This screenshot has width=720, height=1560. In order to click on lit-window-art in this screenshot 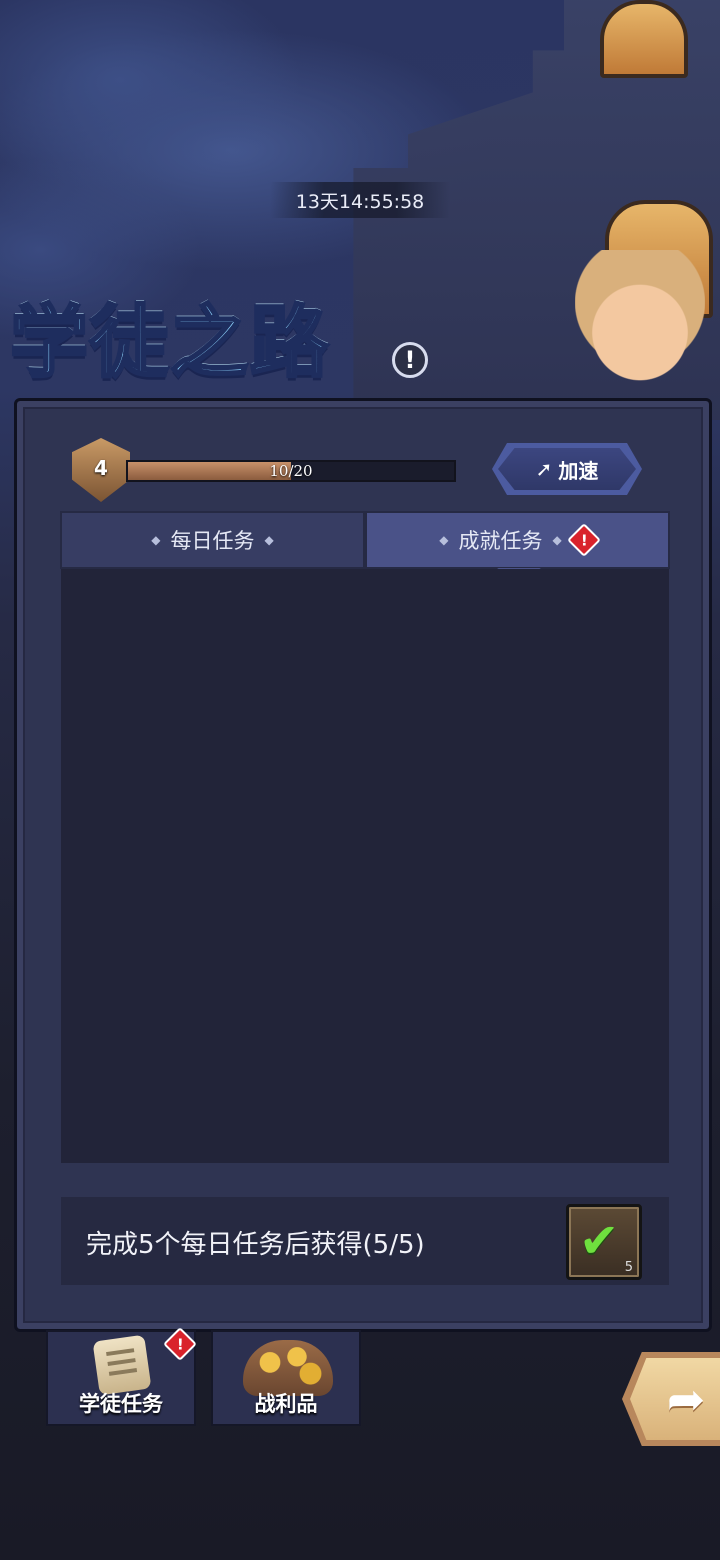, I will do `click(644, 39)`.